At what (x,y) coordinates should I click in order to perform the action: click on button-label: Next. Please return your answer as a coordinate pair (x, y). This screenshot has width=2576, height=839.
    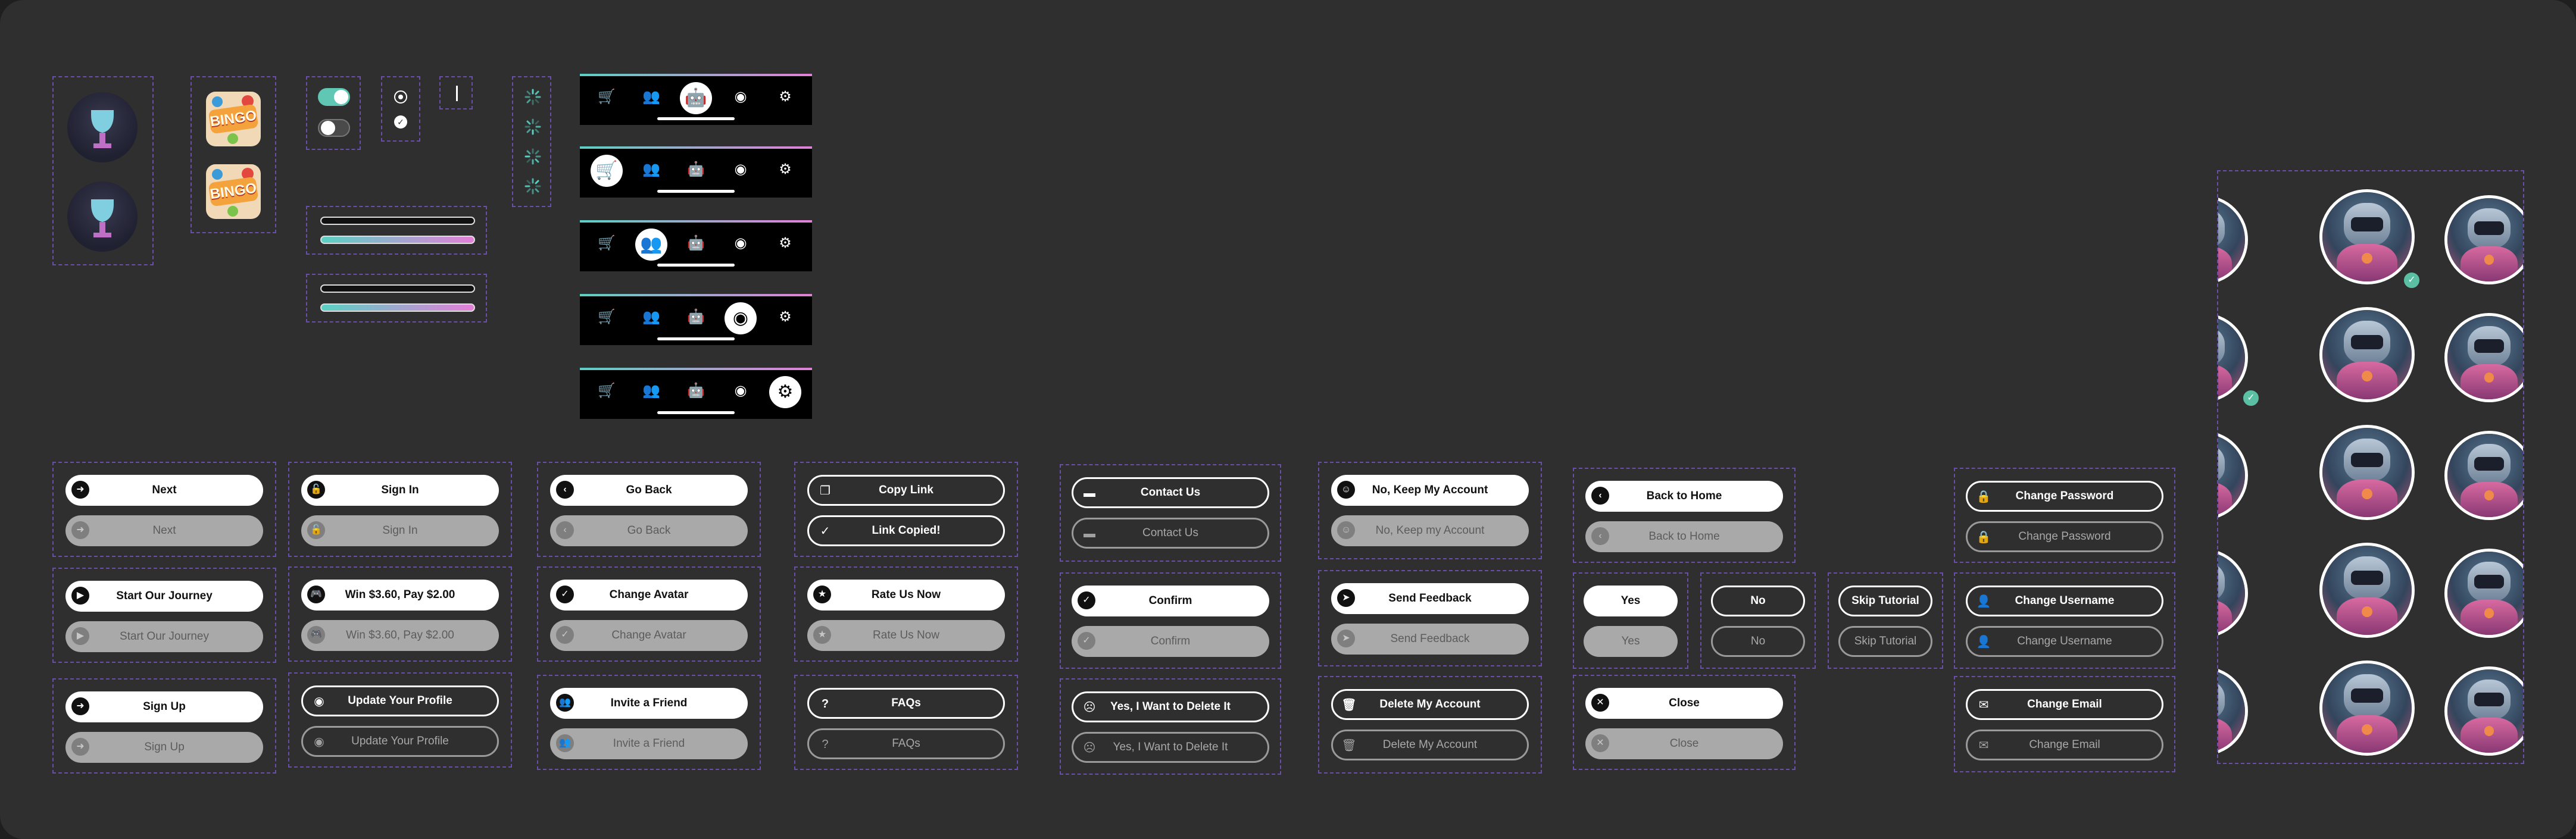
    Looking at the image, I should click on (164, 490).